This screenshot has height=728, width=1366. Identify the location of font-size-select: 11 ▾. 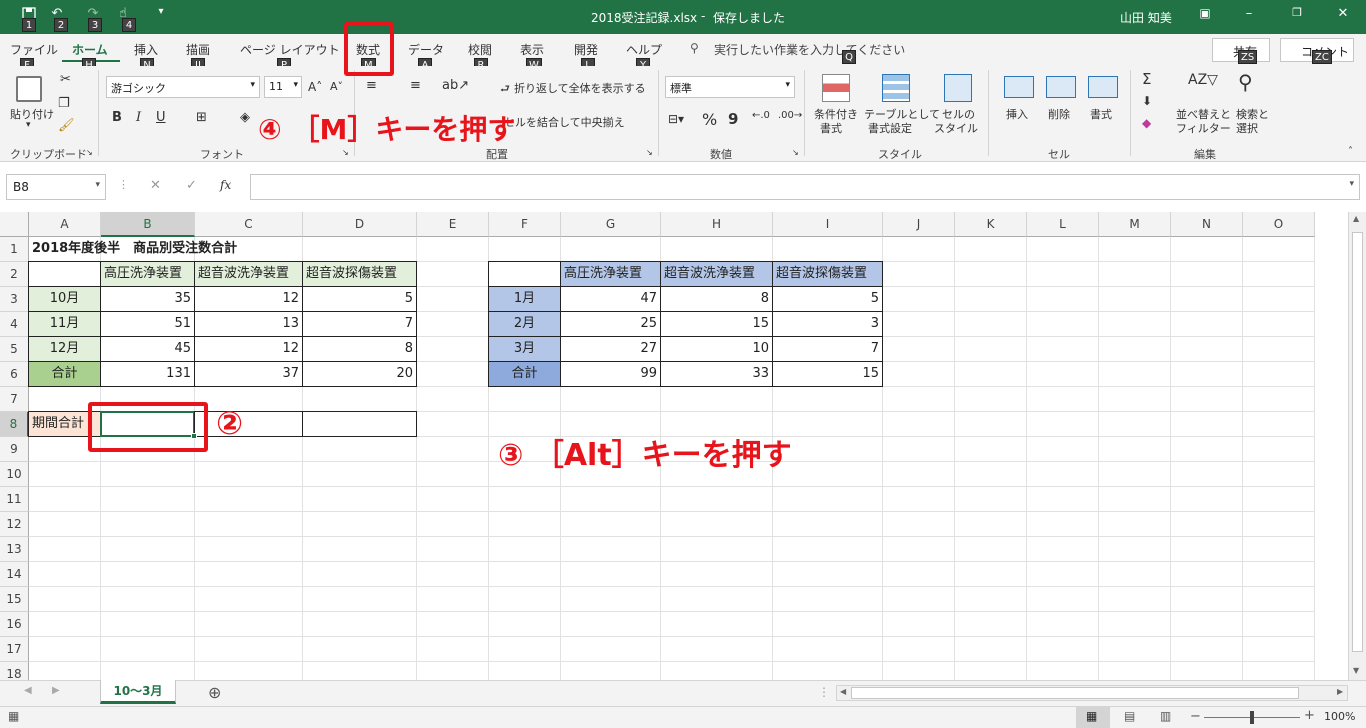
(283, 87).